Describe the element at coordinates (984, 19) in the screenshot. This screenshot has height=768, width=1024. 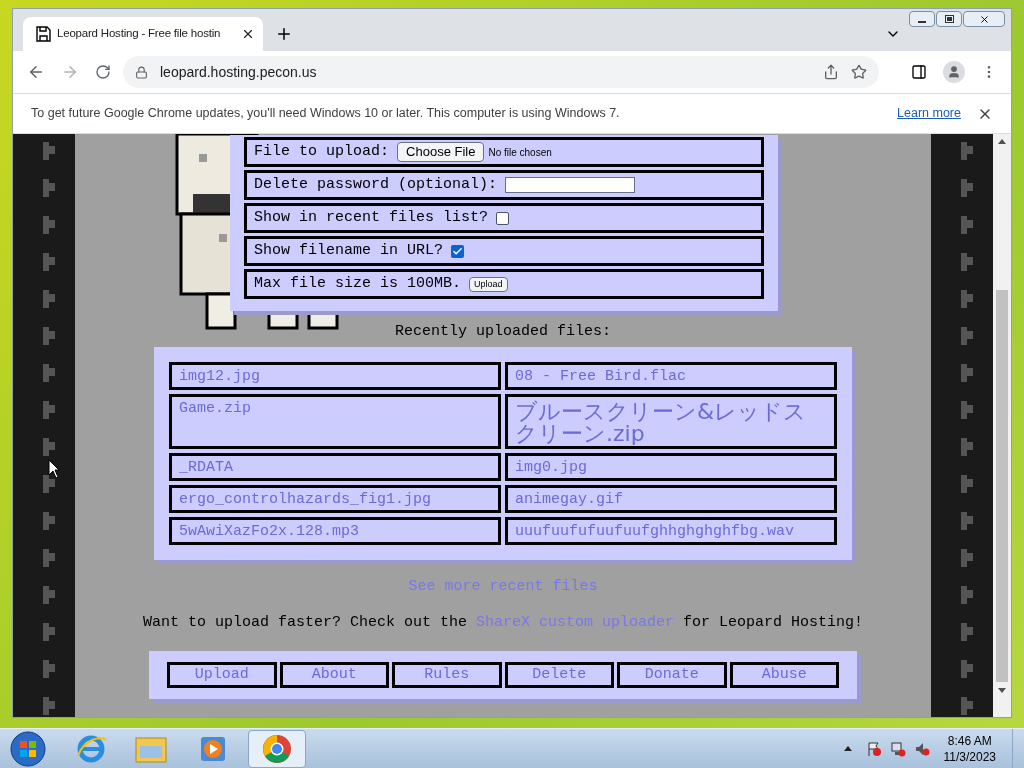
I see `close-icon` at that location.